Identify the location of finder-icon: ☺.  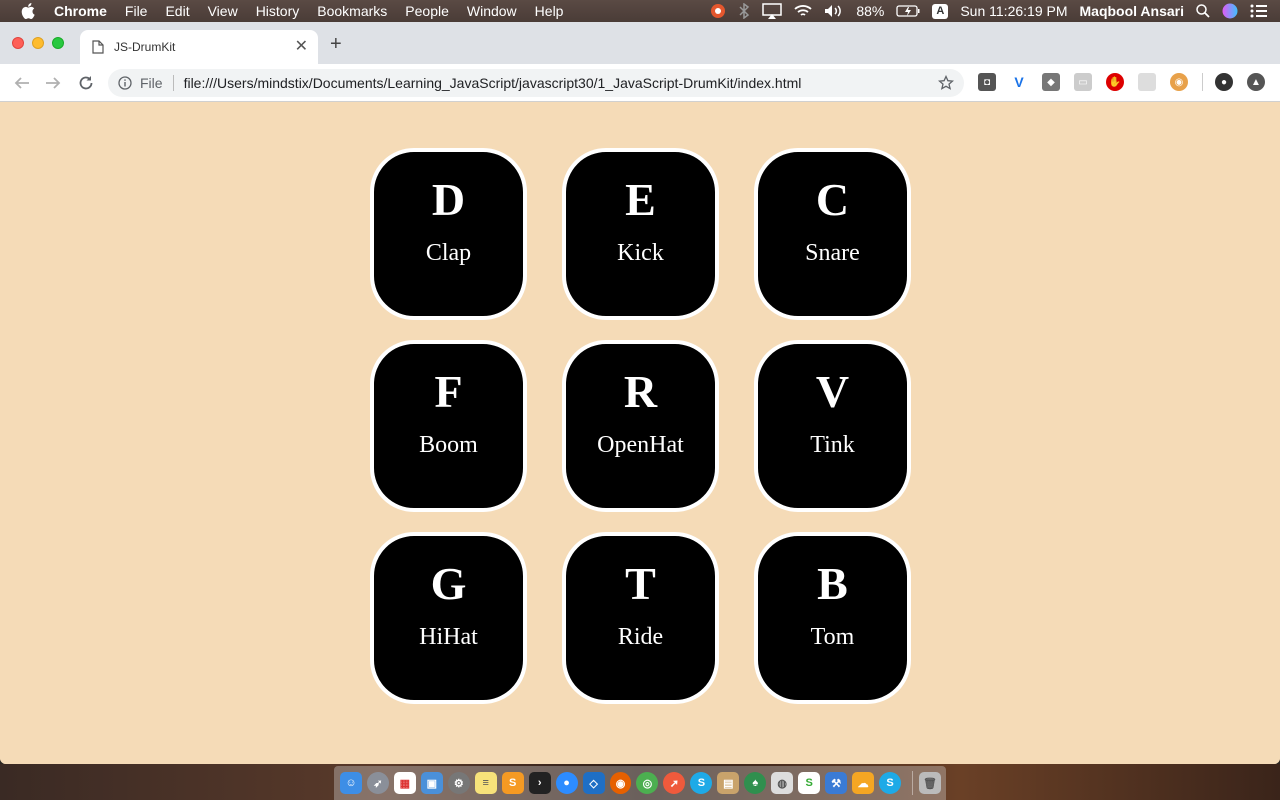
(351, 783).